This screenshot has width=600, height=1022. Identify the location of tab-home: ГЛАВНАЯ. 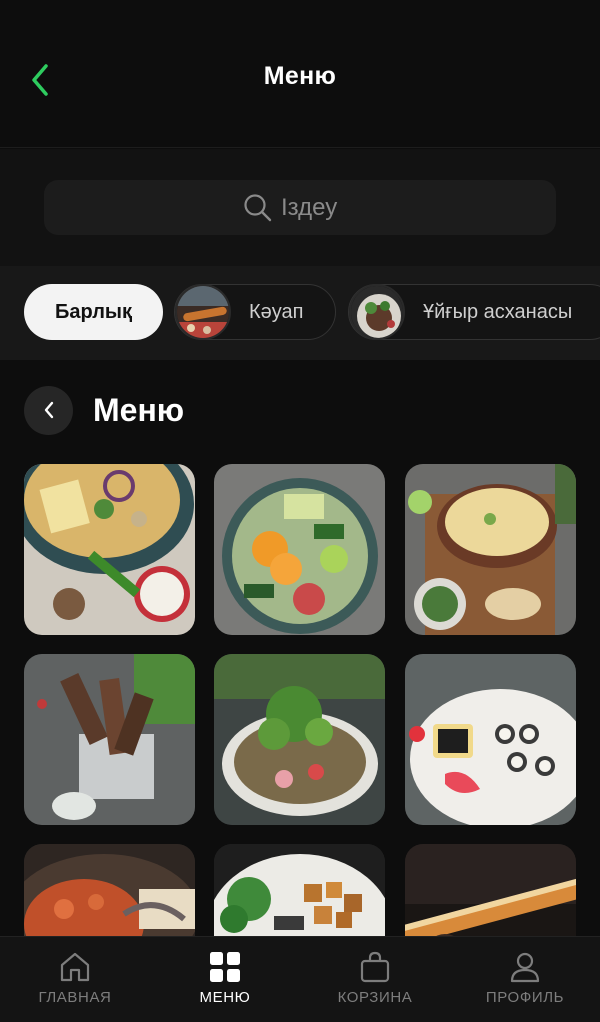
(75, 978).